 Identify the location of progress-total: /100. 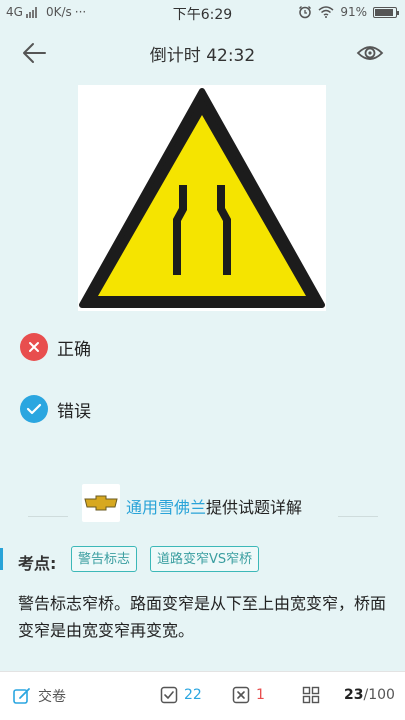
(379, 695).